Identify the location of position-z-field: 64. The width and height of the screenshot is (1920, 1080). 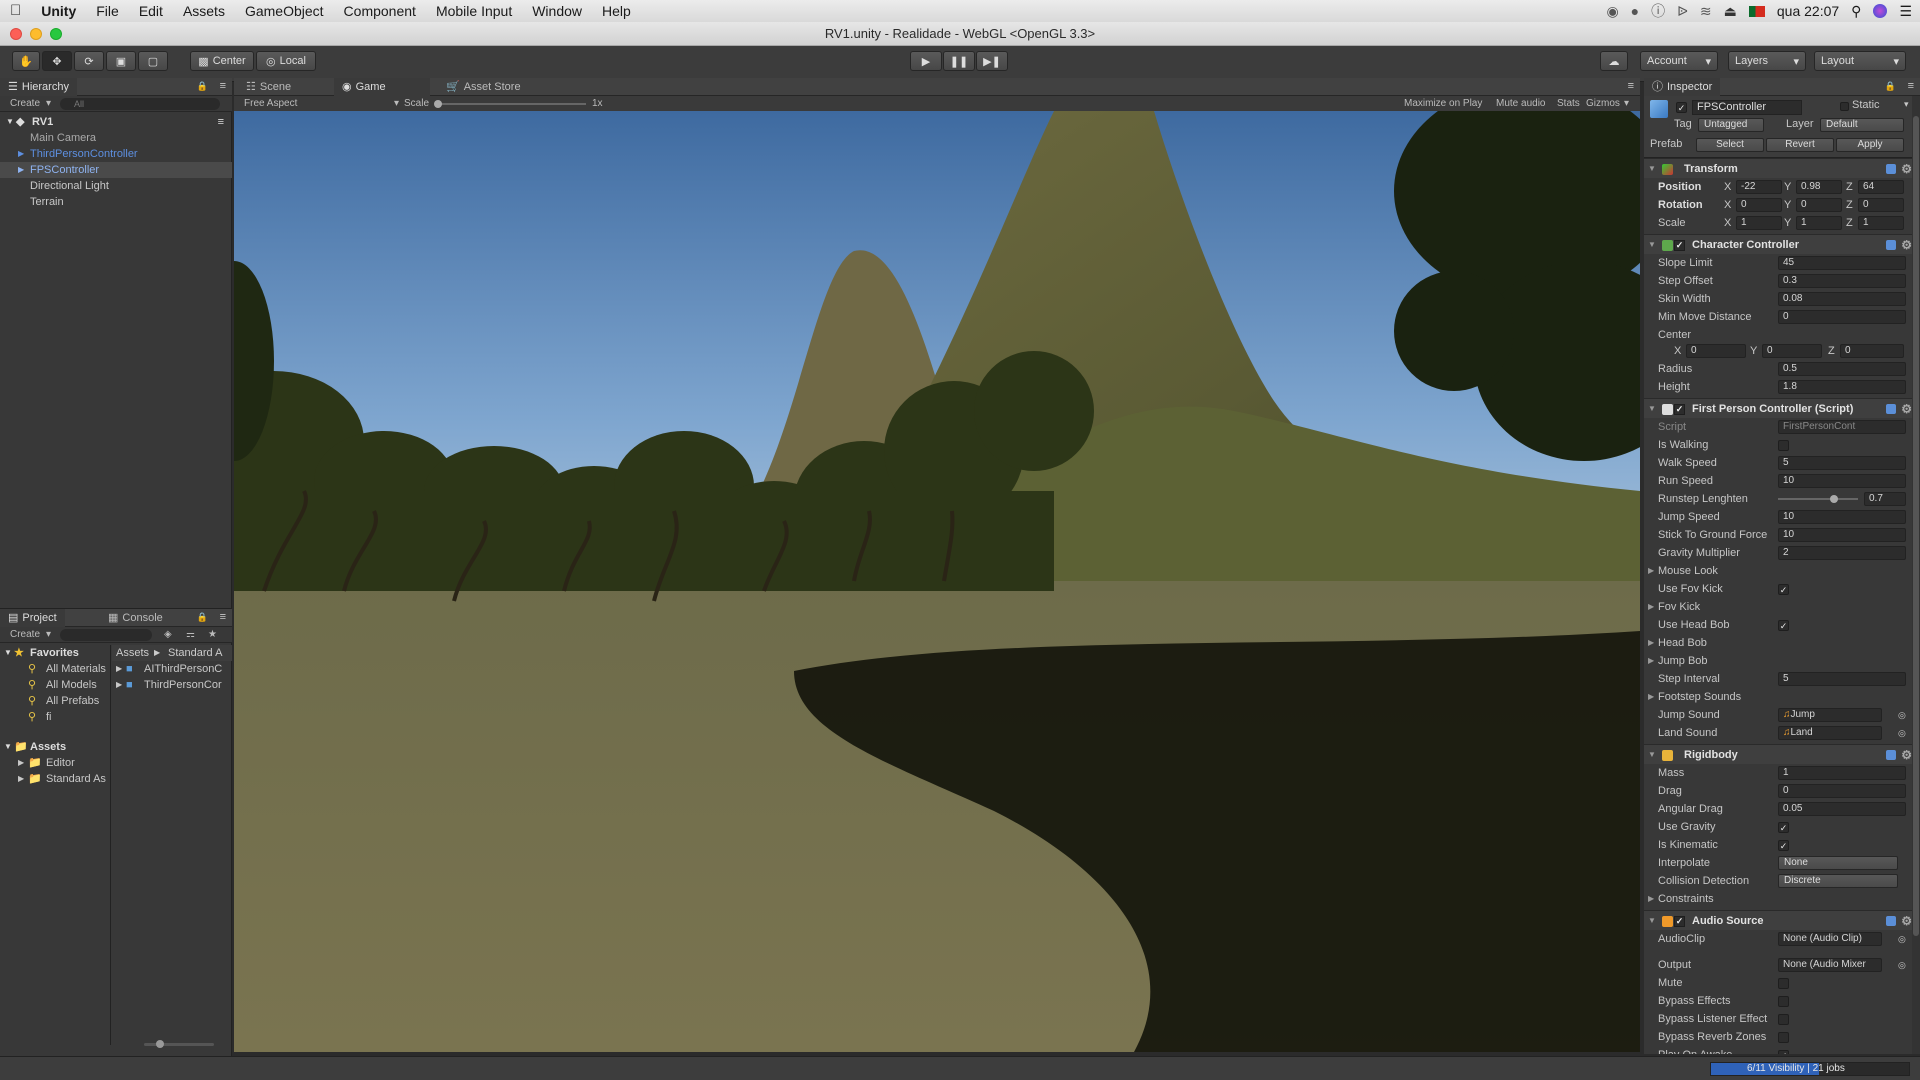
(1881, 187).